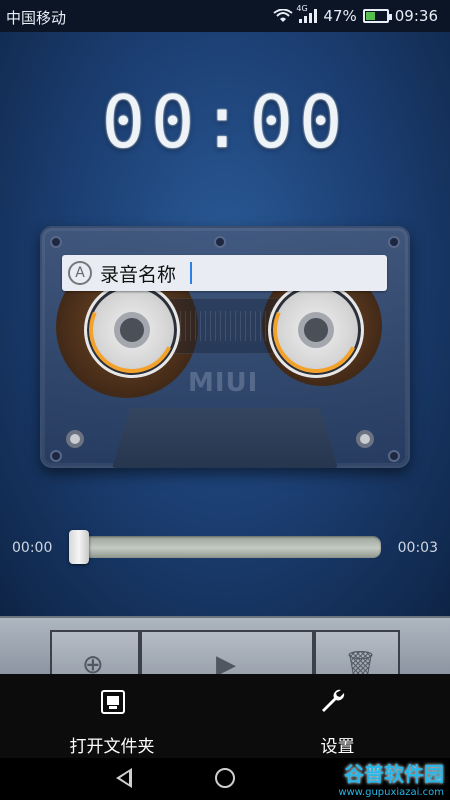  What do you see at coordinates (113, 701) in the screenshot?
I see `folder-icon` at bounding box center [113, 701].